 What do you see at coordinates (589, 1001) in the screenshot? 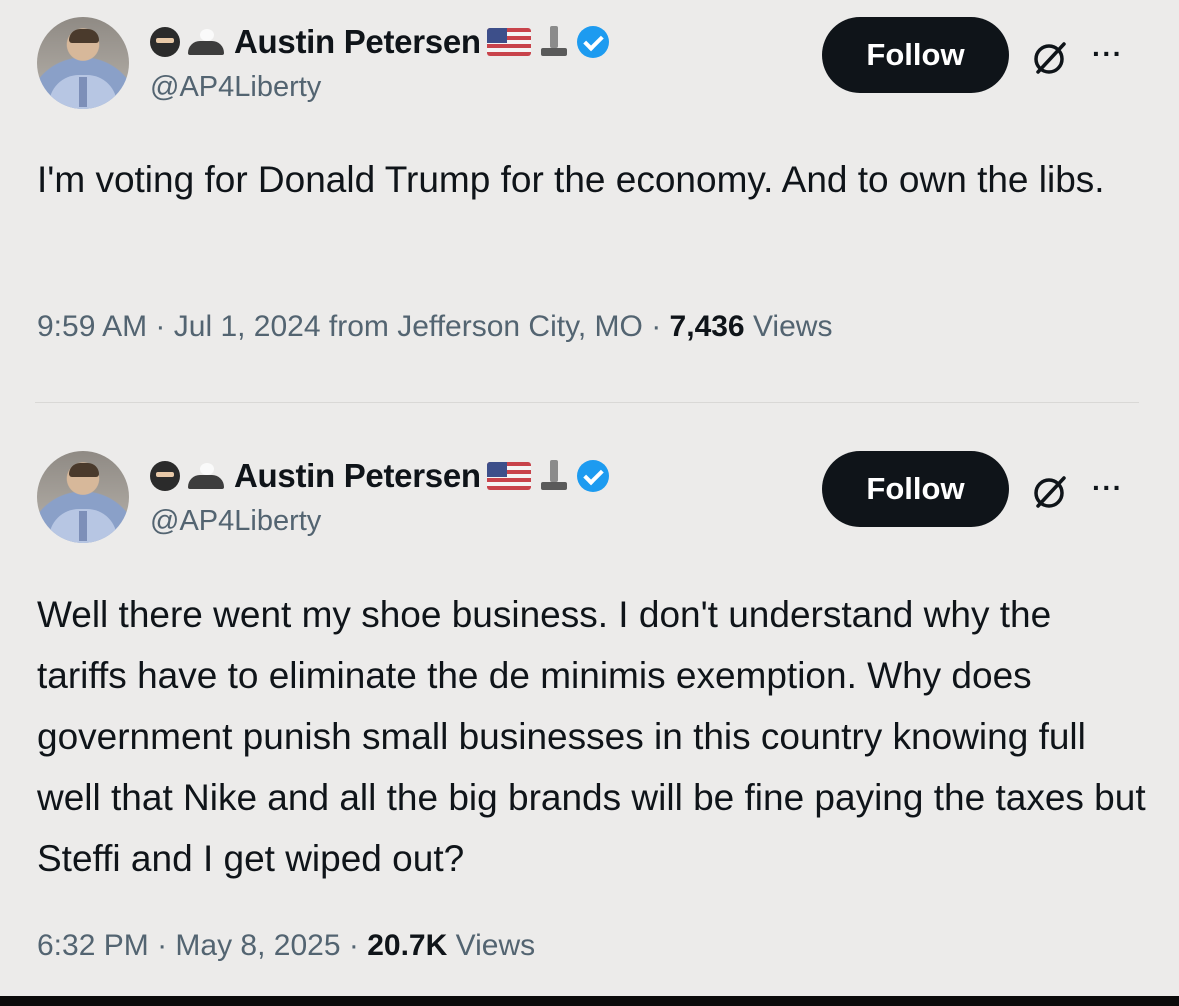
I see `bottom-border` at bounding box center [589, 1001].